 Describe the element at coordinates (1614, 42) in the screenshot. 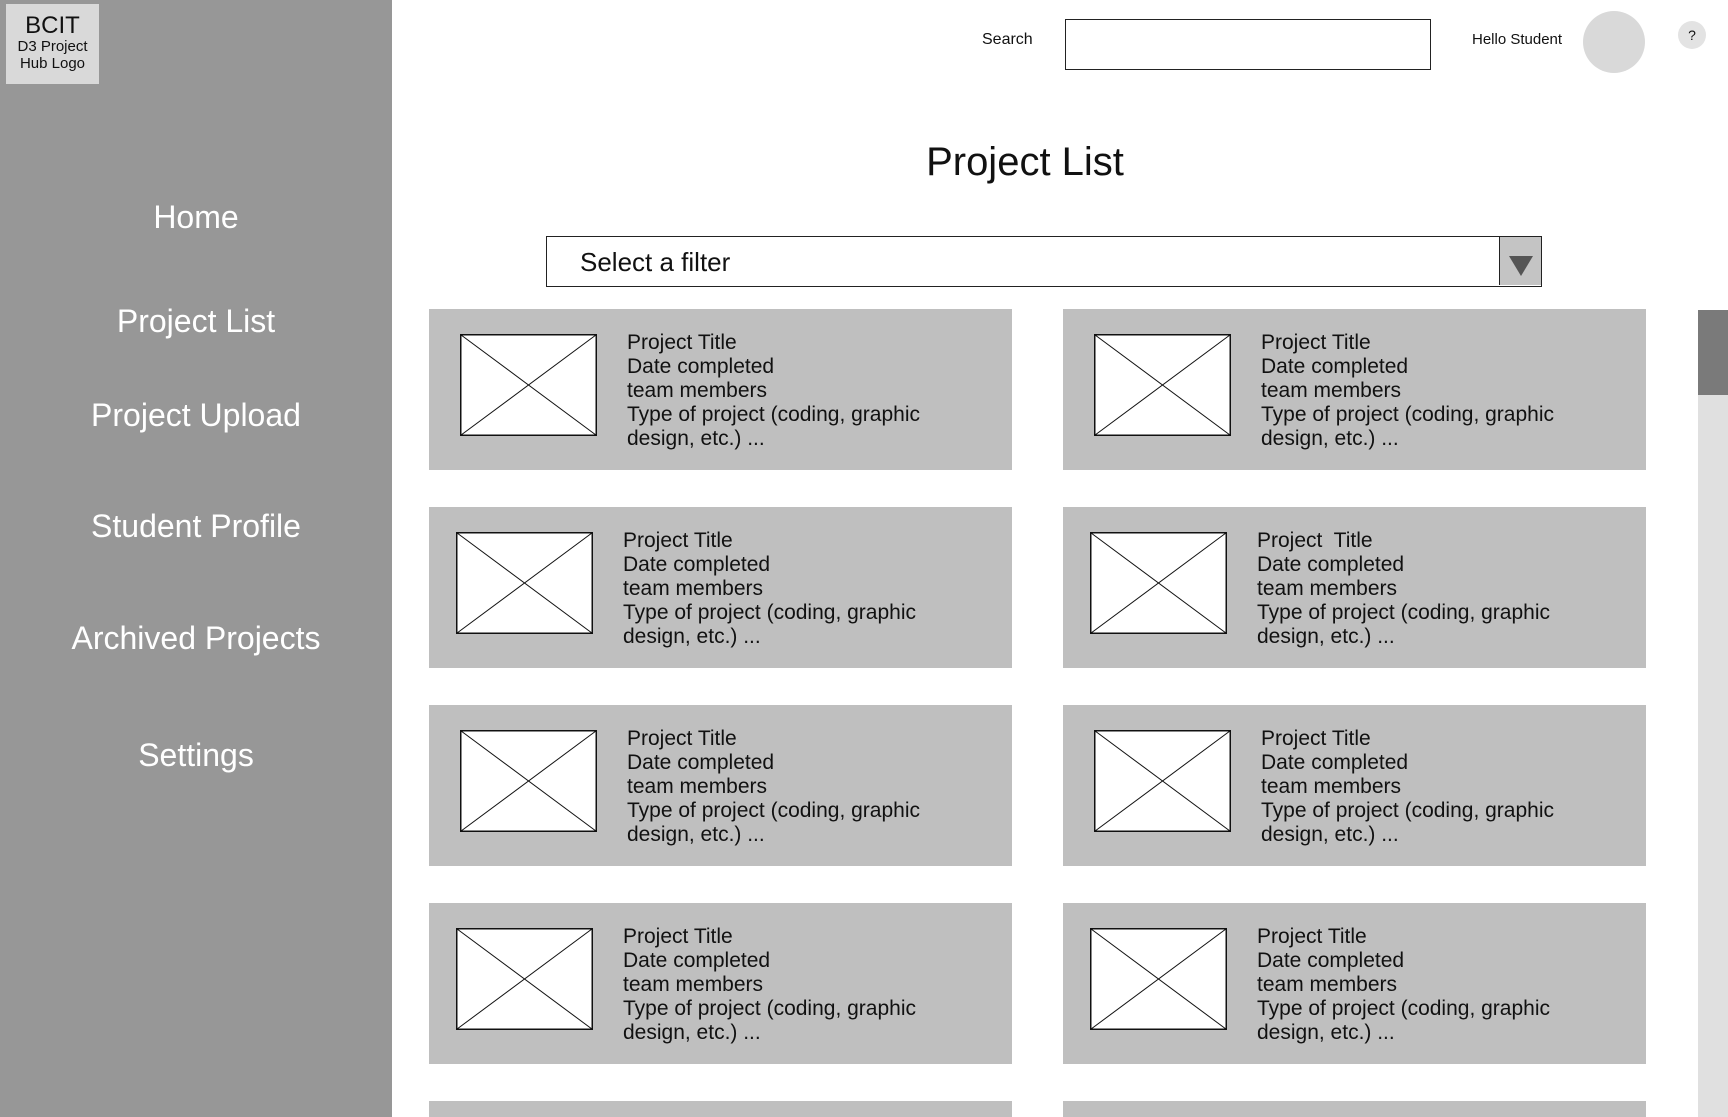

I see `avatar` at that location.